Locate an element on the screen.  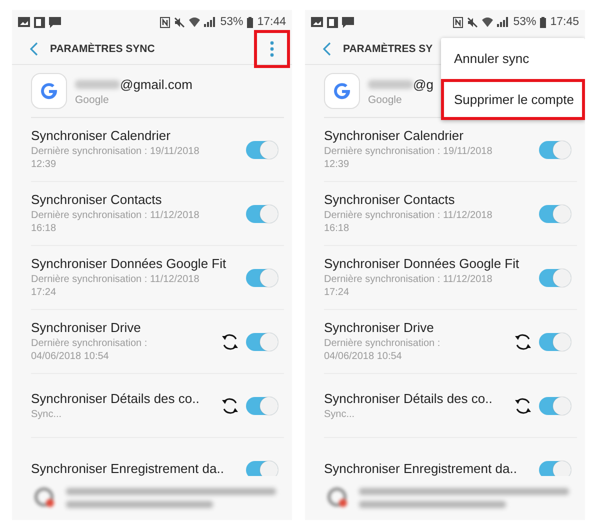
more-options-icon is located at coordinates (272, 49).